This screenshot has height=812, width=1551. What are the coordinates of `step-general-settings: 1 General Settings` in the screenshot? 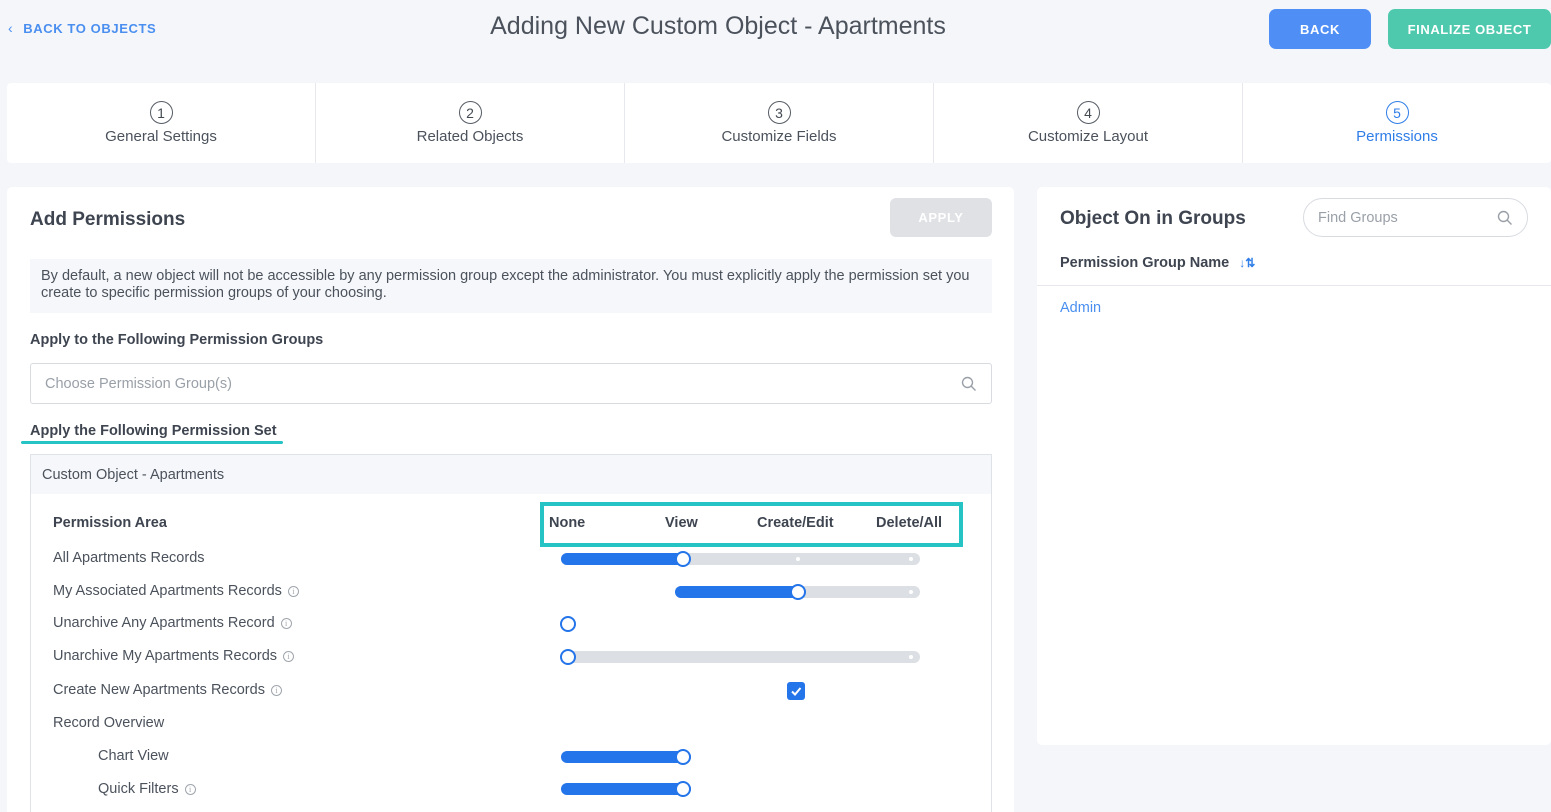 It's located at (161, 123).